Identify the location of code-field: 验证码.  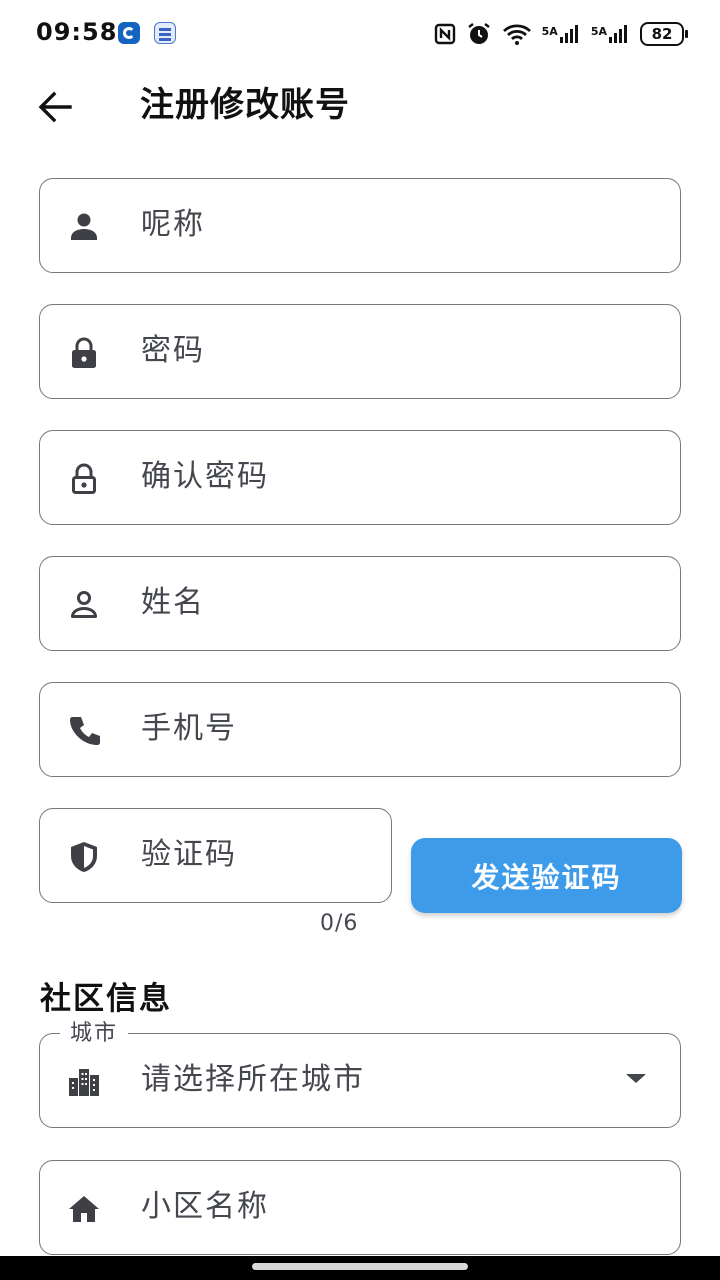
(215, 855).